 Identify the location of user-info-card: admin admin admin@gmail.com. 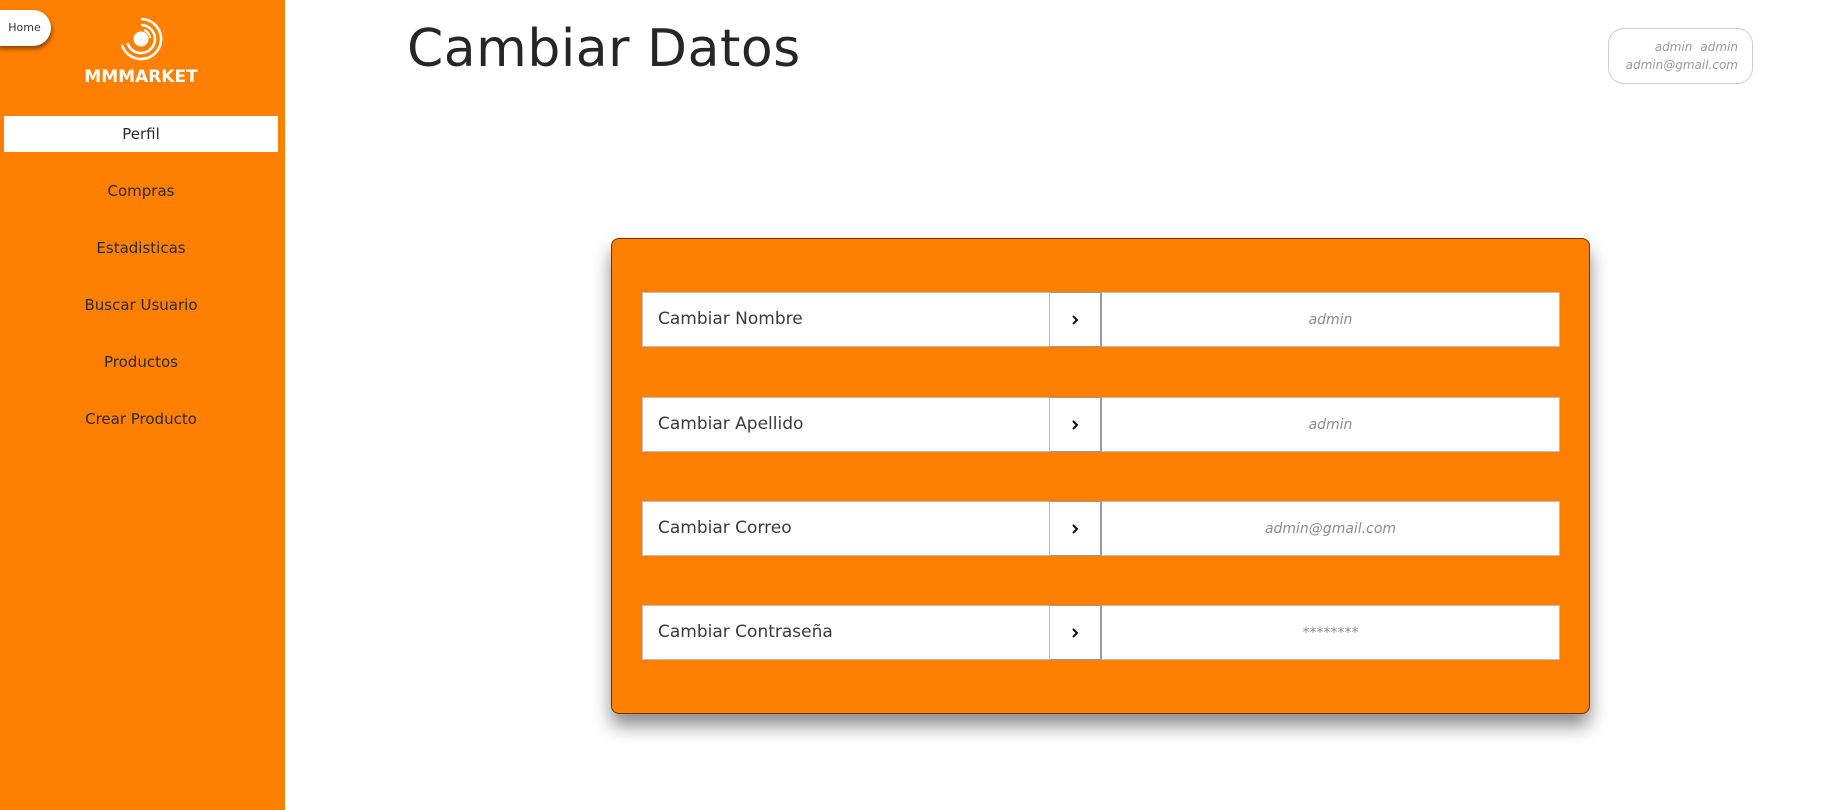
(1680, 56).